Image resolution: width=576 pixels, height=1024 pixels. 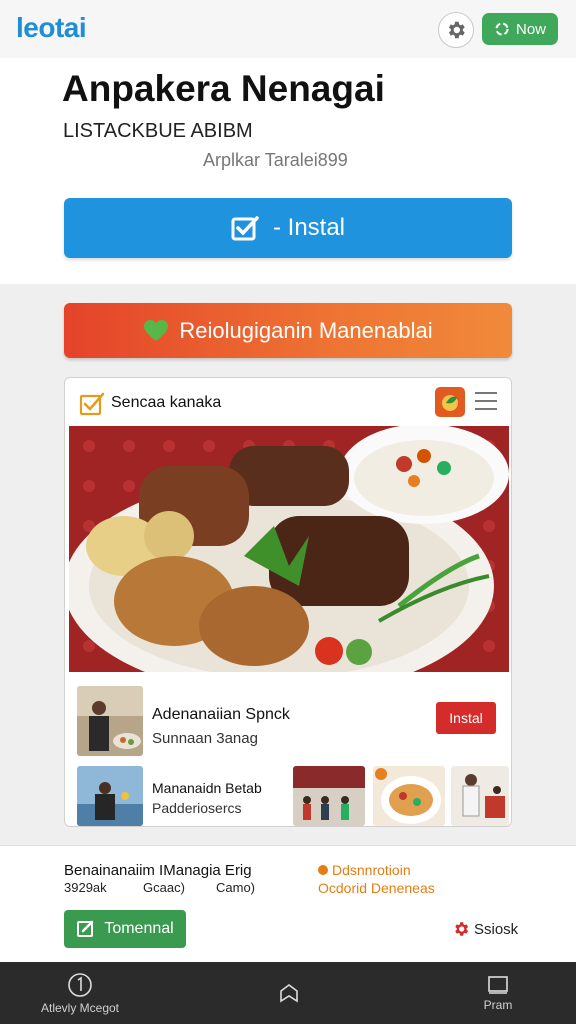 I want to click on card-title: Sencaa kanaka, so click(x=166, y=402).